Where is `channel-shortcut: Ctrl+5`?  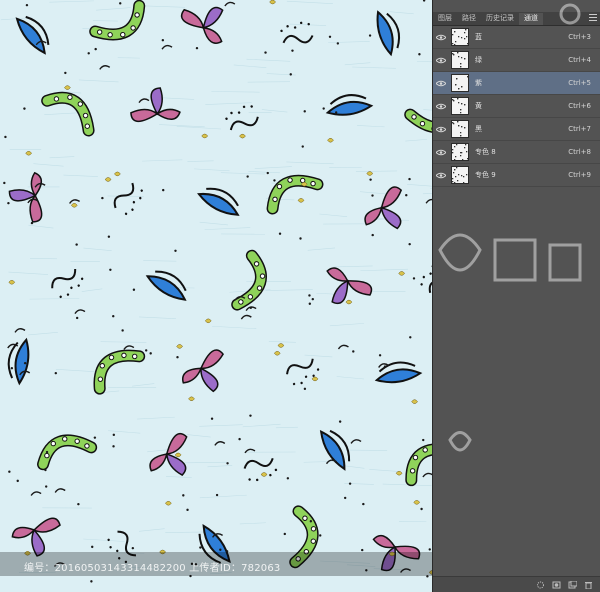 channel-shortcut: Ctrl+5 is located at coordinates (579, 83).